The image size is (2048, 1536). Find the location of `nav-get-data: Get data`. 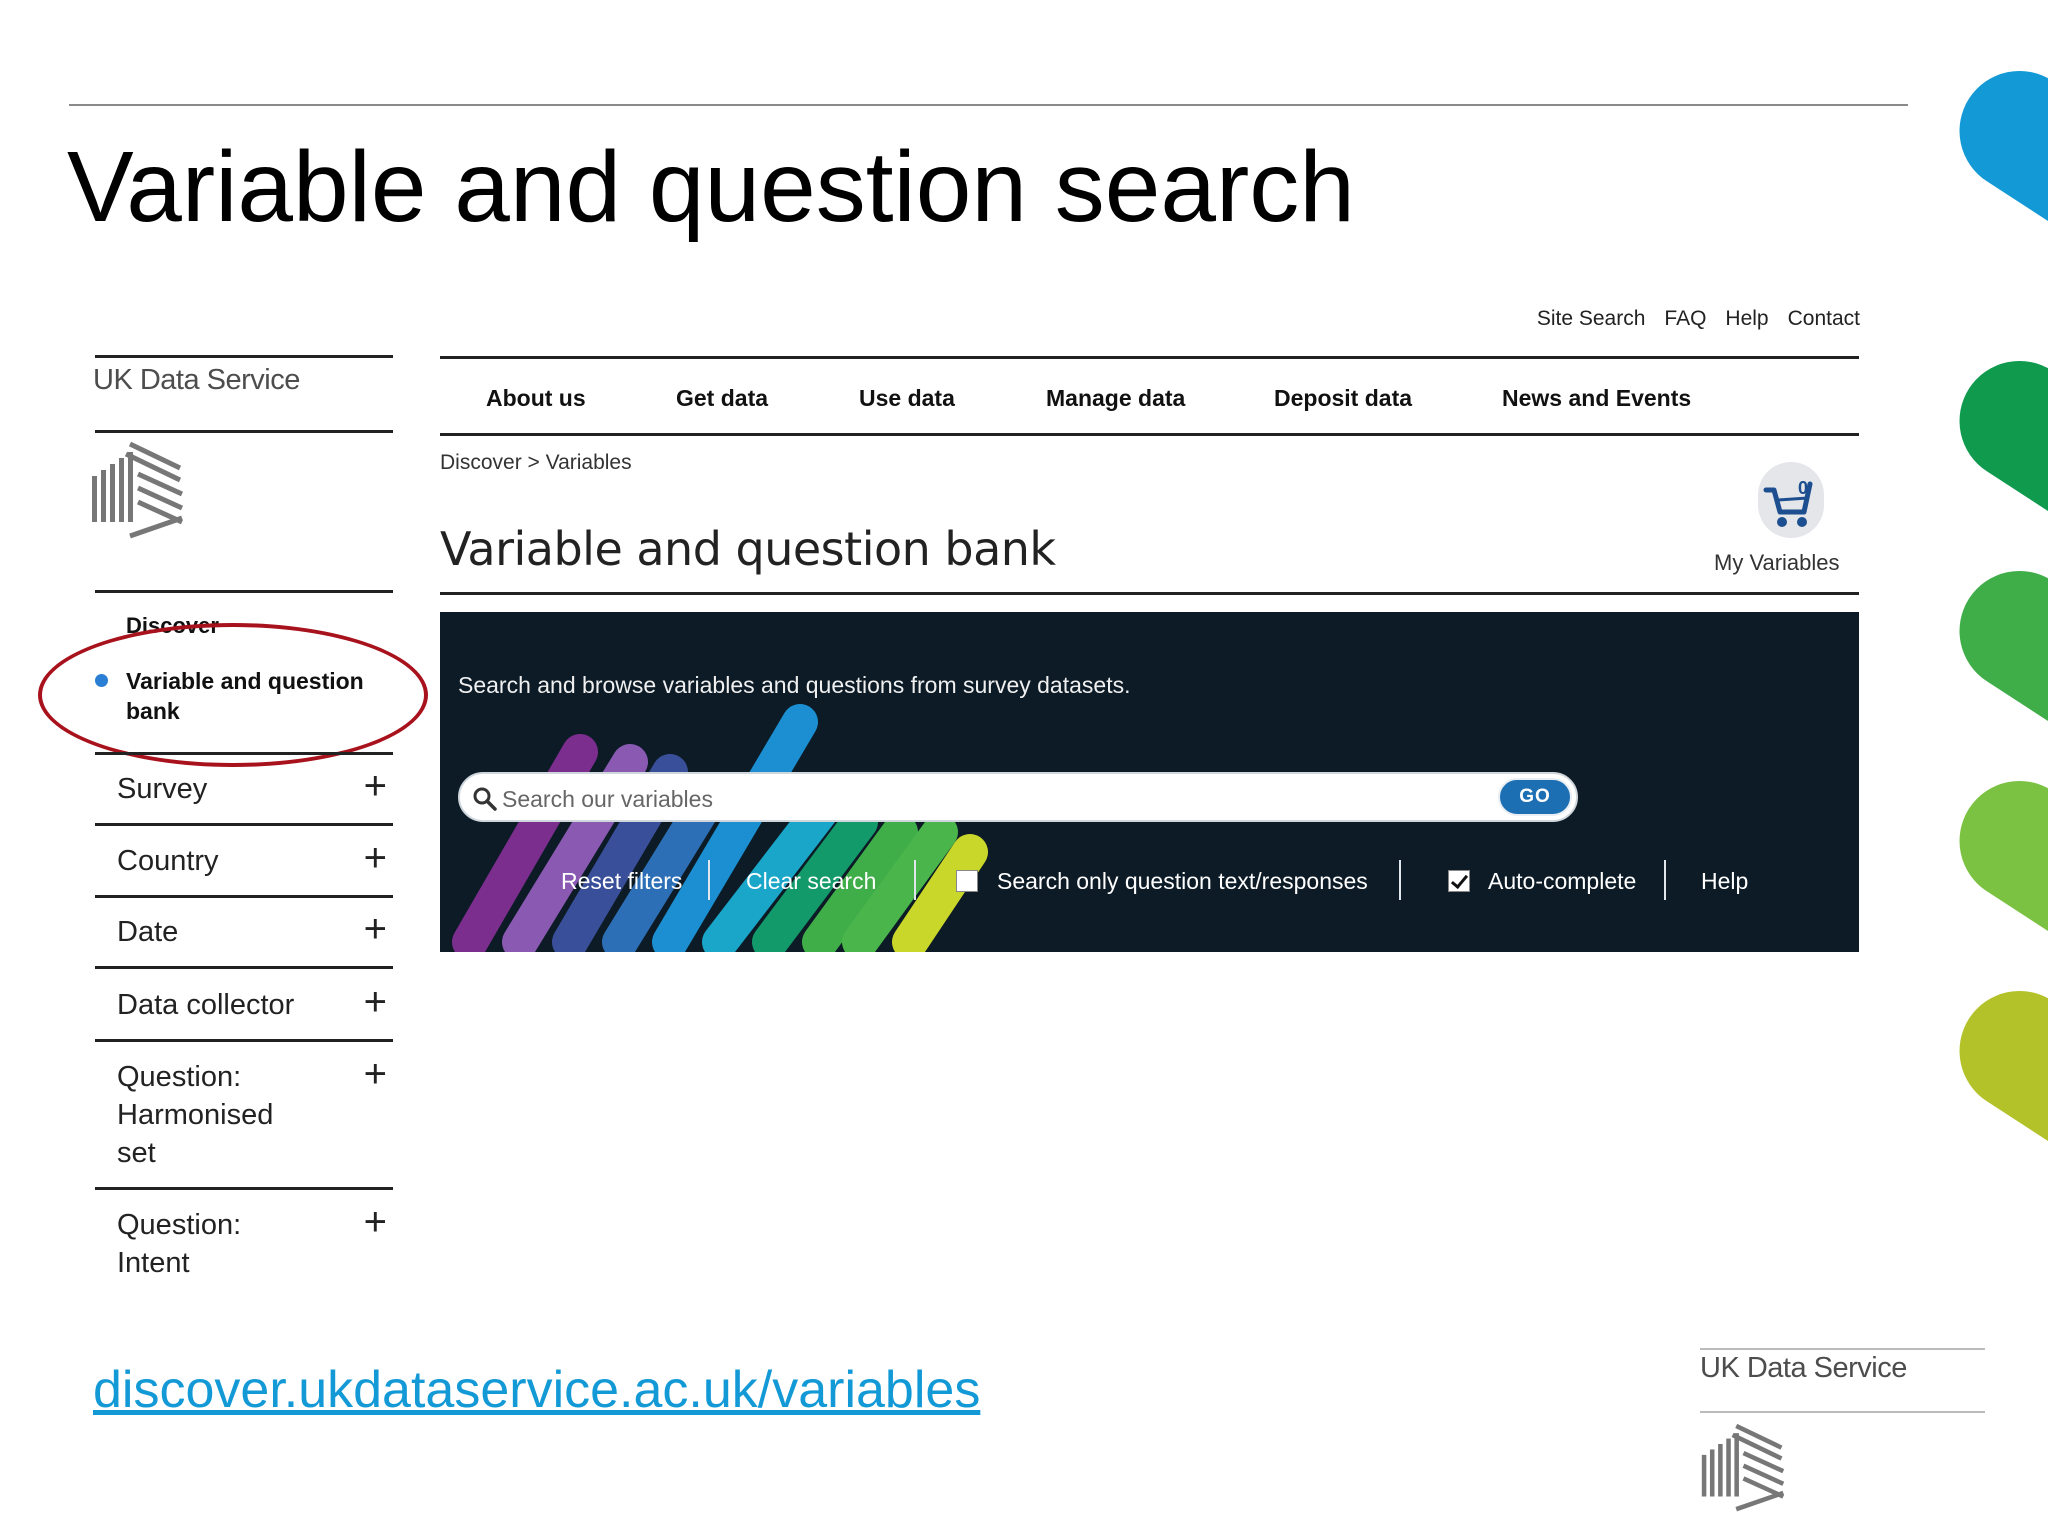

nav-get-data: Get data is located at coordinates (722, 398).